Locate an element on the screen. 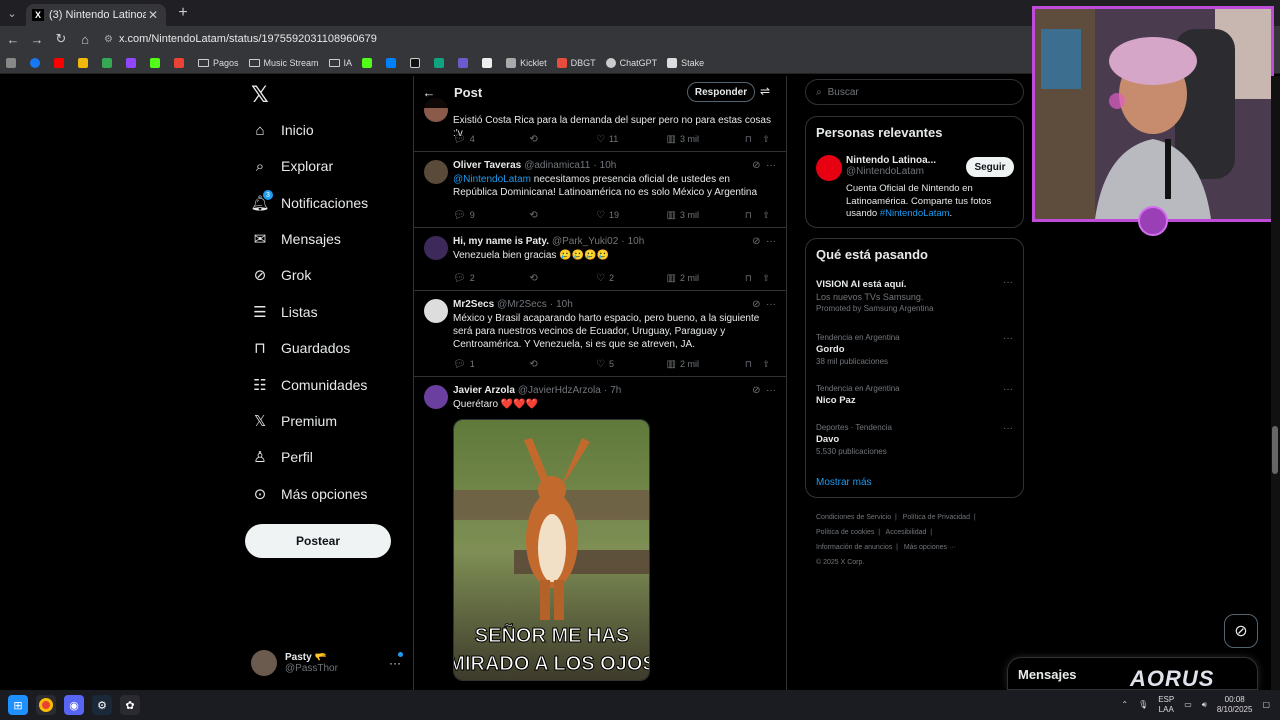 Image resolution: width=1280 pixels, height=720 pixels. author-name: Mr2Secs is located at coordinates (473, 304).